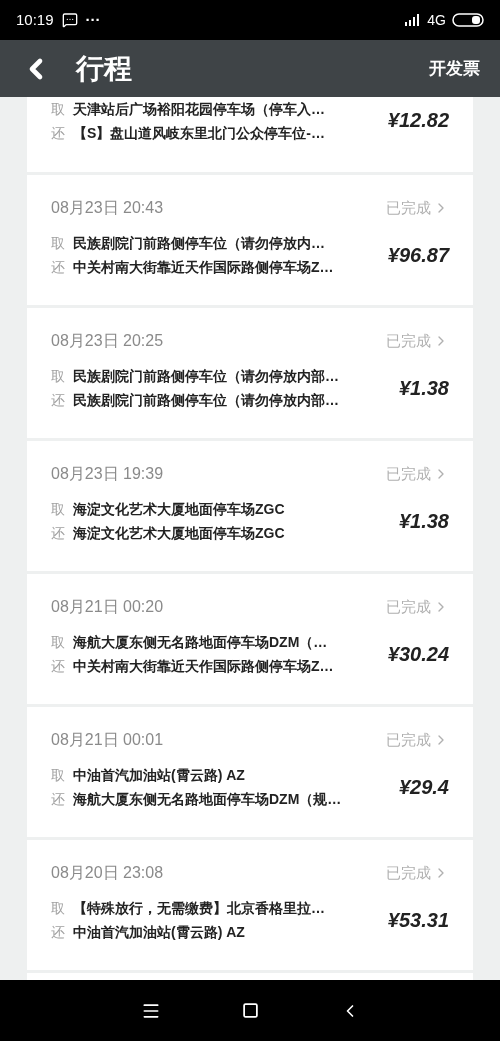 This screenshot has width=500, height=1041. What do you see at coordinates (454, 68) in the screenshot?
I see `invoice-button: 开发票` at bounding box center [454, 68].